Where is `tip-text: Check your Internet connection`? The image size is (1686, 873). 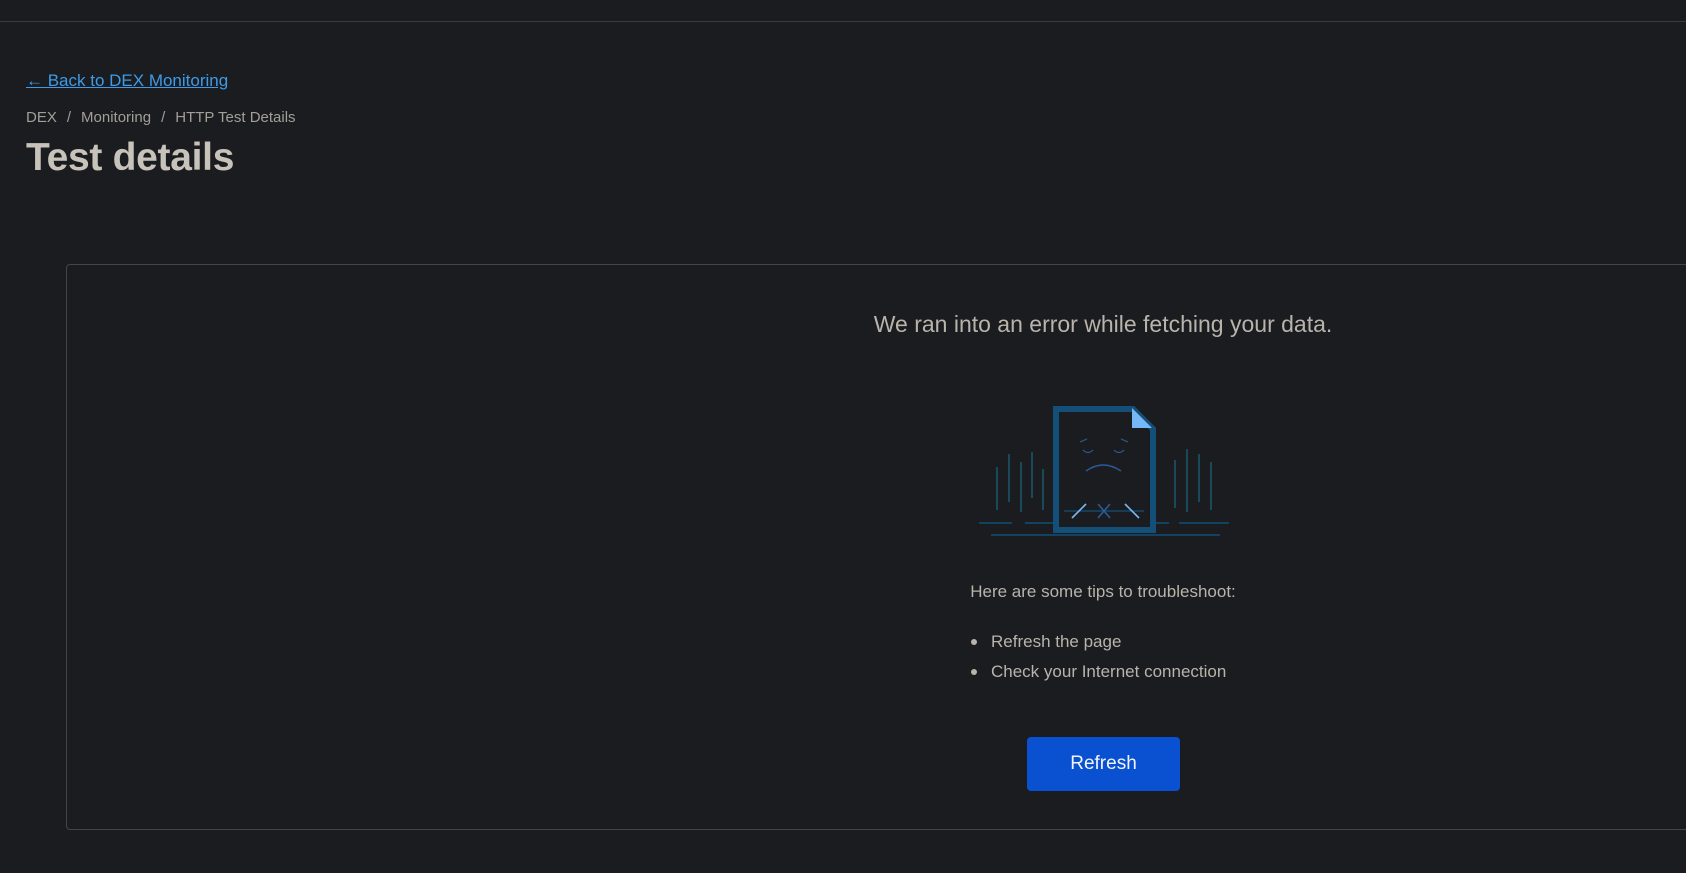
tip-text: Check your Internet connection is located at coordinates (1109, 671).